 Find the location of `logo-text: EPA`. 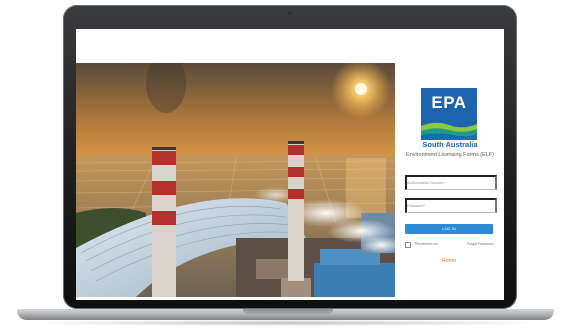

logo-text: EPA is located at coordinates (449, 102).